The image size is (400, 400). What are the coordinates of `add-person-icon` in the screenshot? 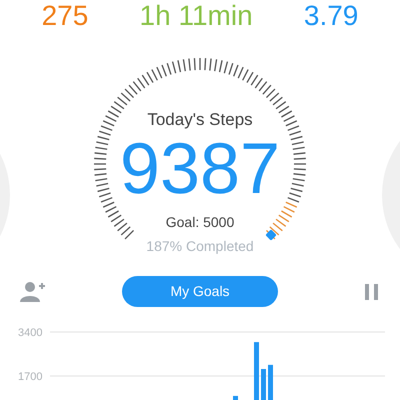 It's located at (33, 292).